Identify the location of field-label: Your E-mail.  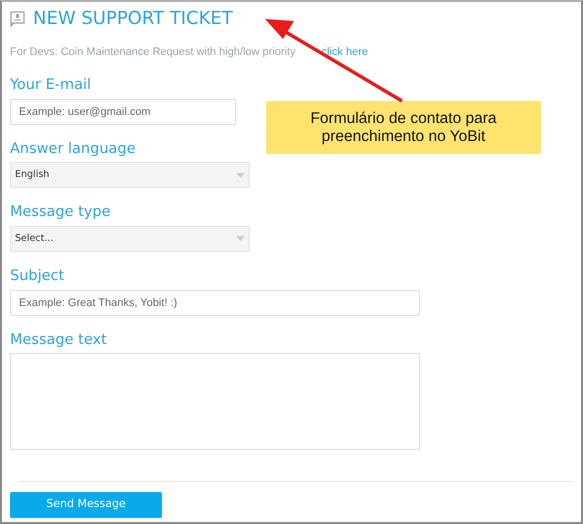
(51, 85).